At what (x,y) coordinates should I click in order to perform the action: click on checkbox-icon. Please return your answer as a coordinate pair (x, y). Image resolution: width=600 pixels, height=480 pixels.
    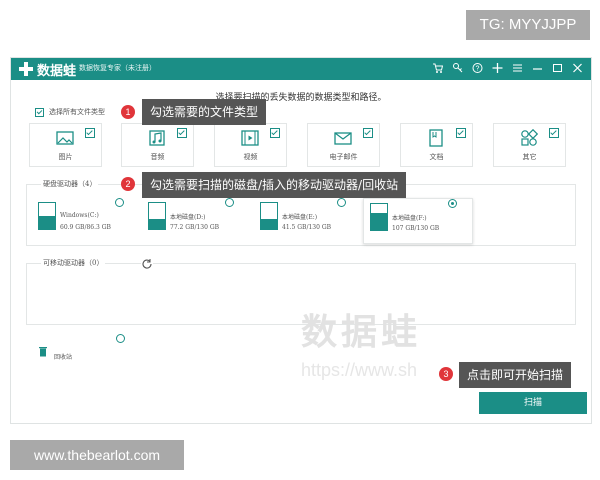
    Looking at the image, I should click on (39, 112).